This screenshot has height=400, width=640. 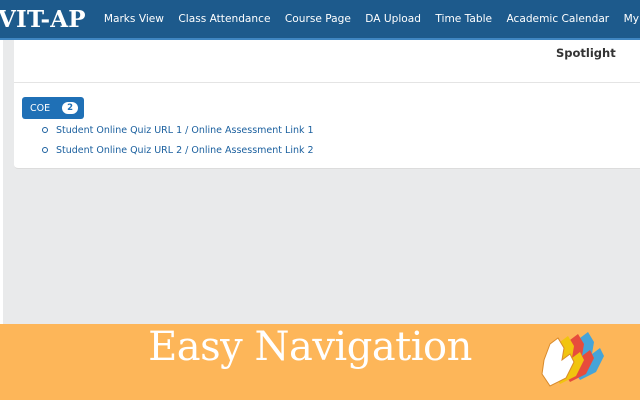 I want to click on nav-time-table: Time Table, so click(x=463, y=19).